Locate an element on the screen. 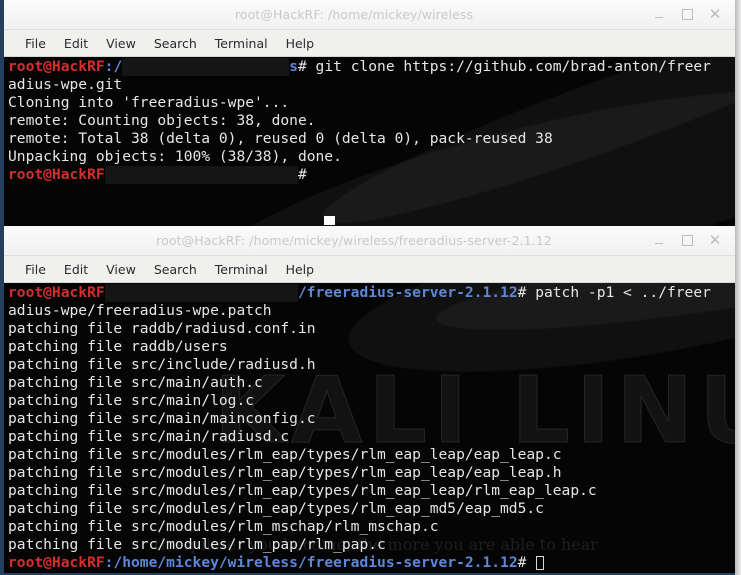 The image size is (741, 575). terminal-output-text: patching file raddb/radiusd.conf.in is located at coordinates (162, 328).